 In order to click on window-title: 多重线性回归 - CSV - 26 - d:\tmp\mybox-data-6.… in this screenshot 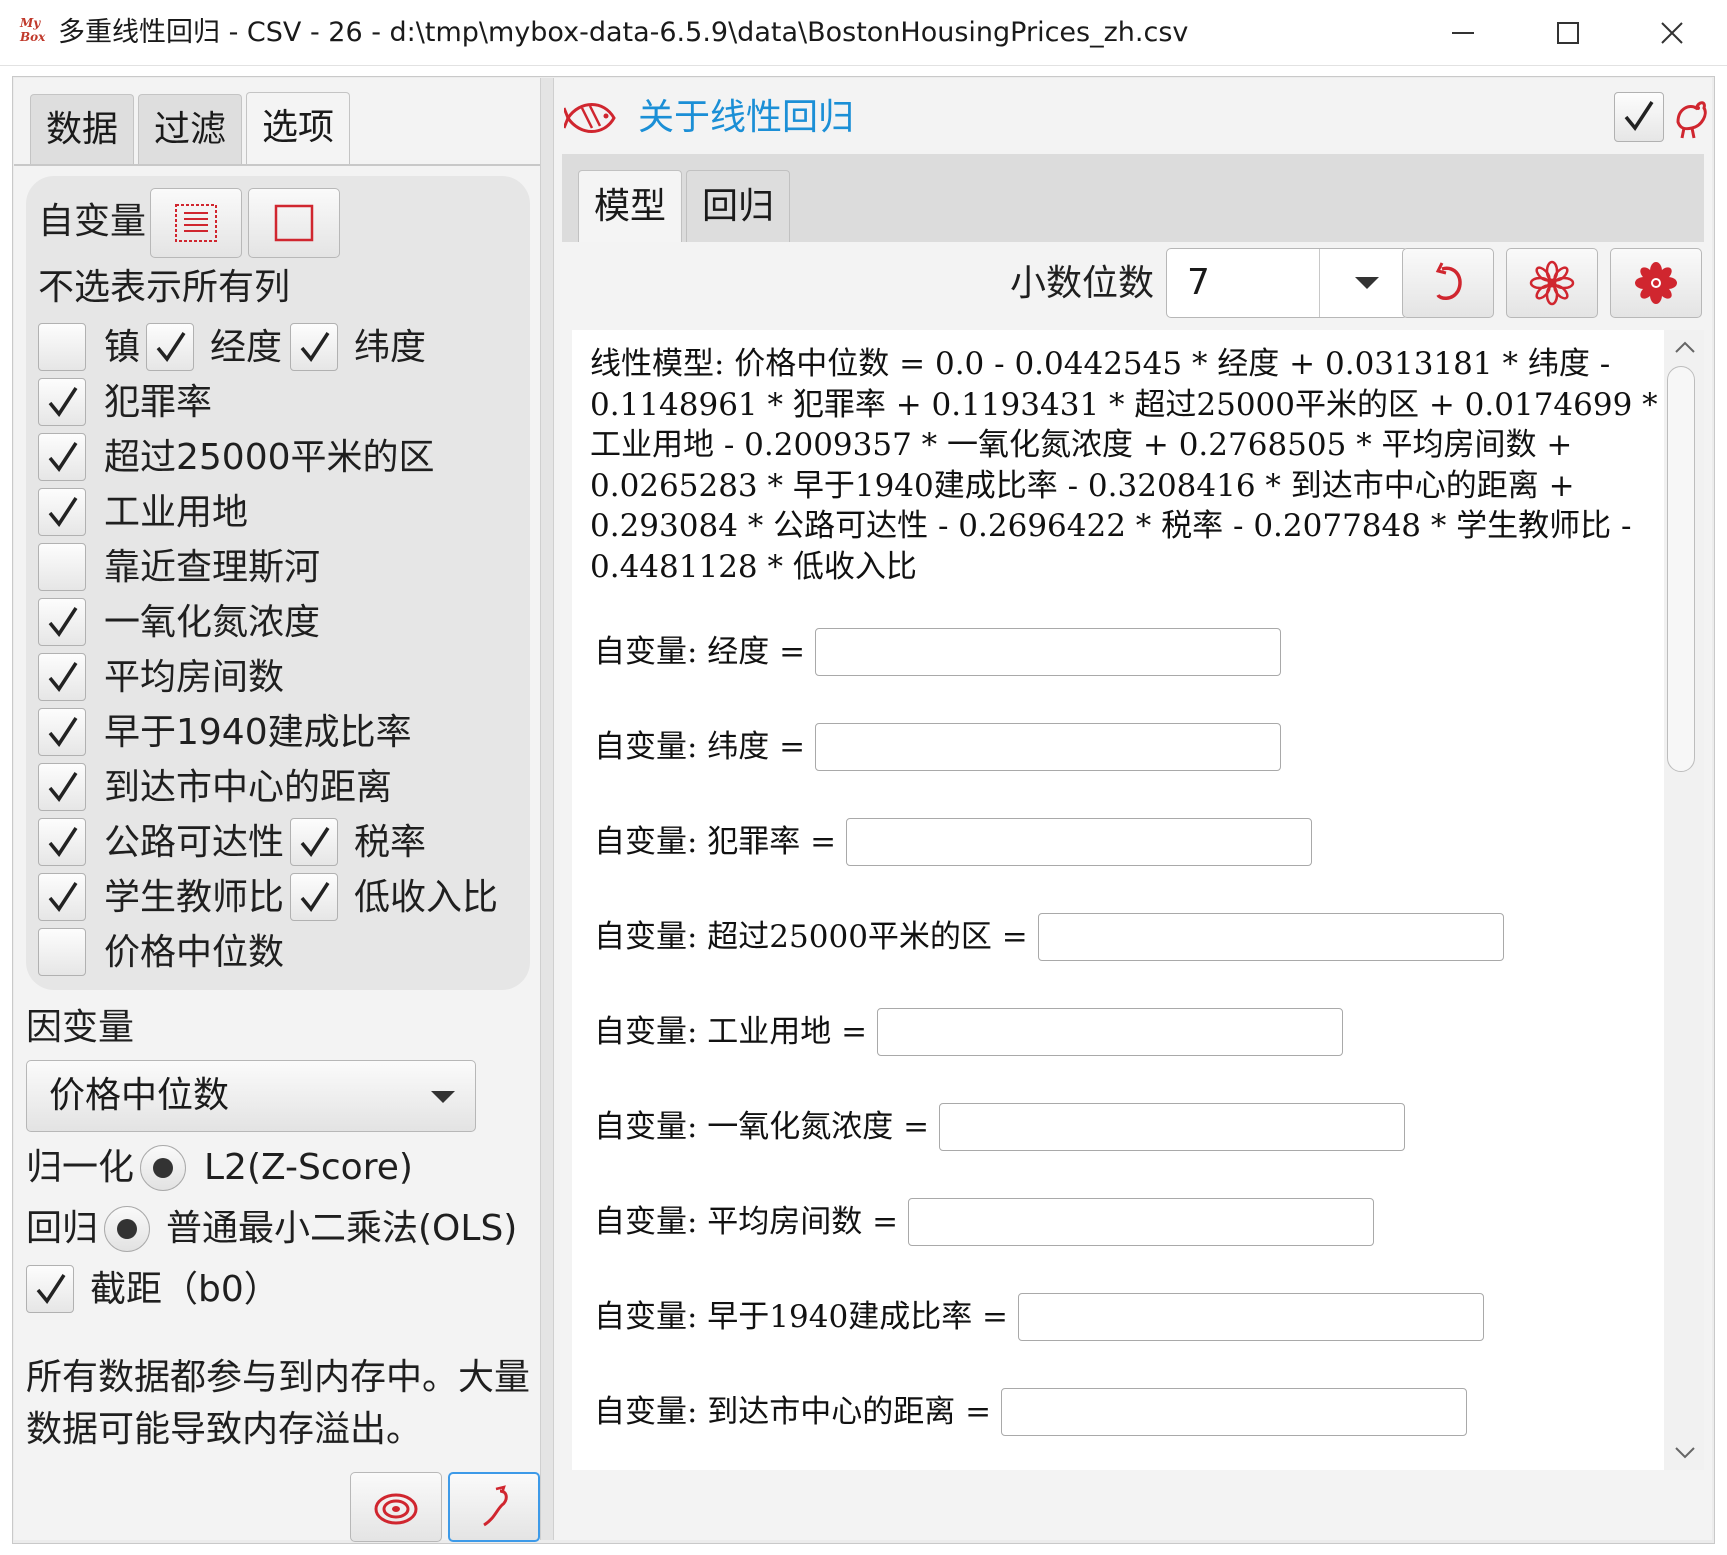, I will do `click(623, 32)`.